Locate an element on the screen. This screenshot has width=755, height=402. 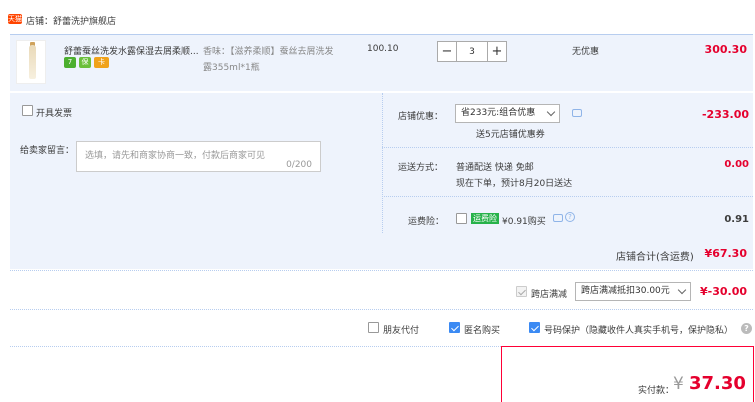
shop-total-amount: ¥67.30 is located at coordinates (725, 253).